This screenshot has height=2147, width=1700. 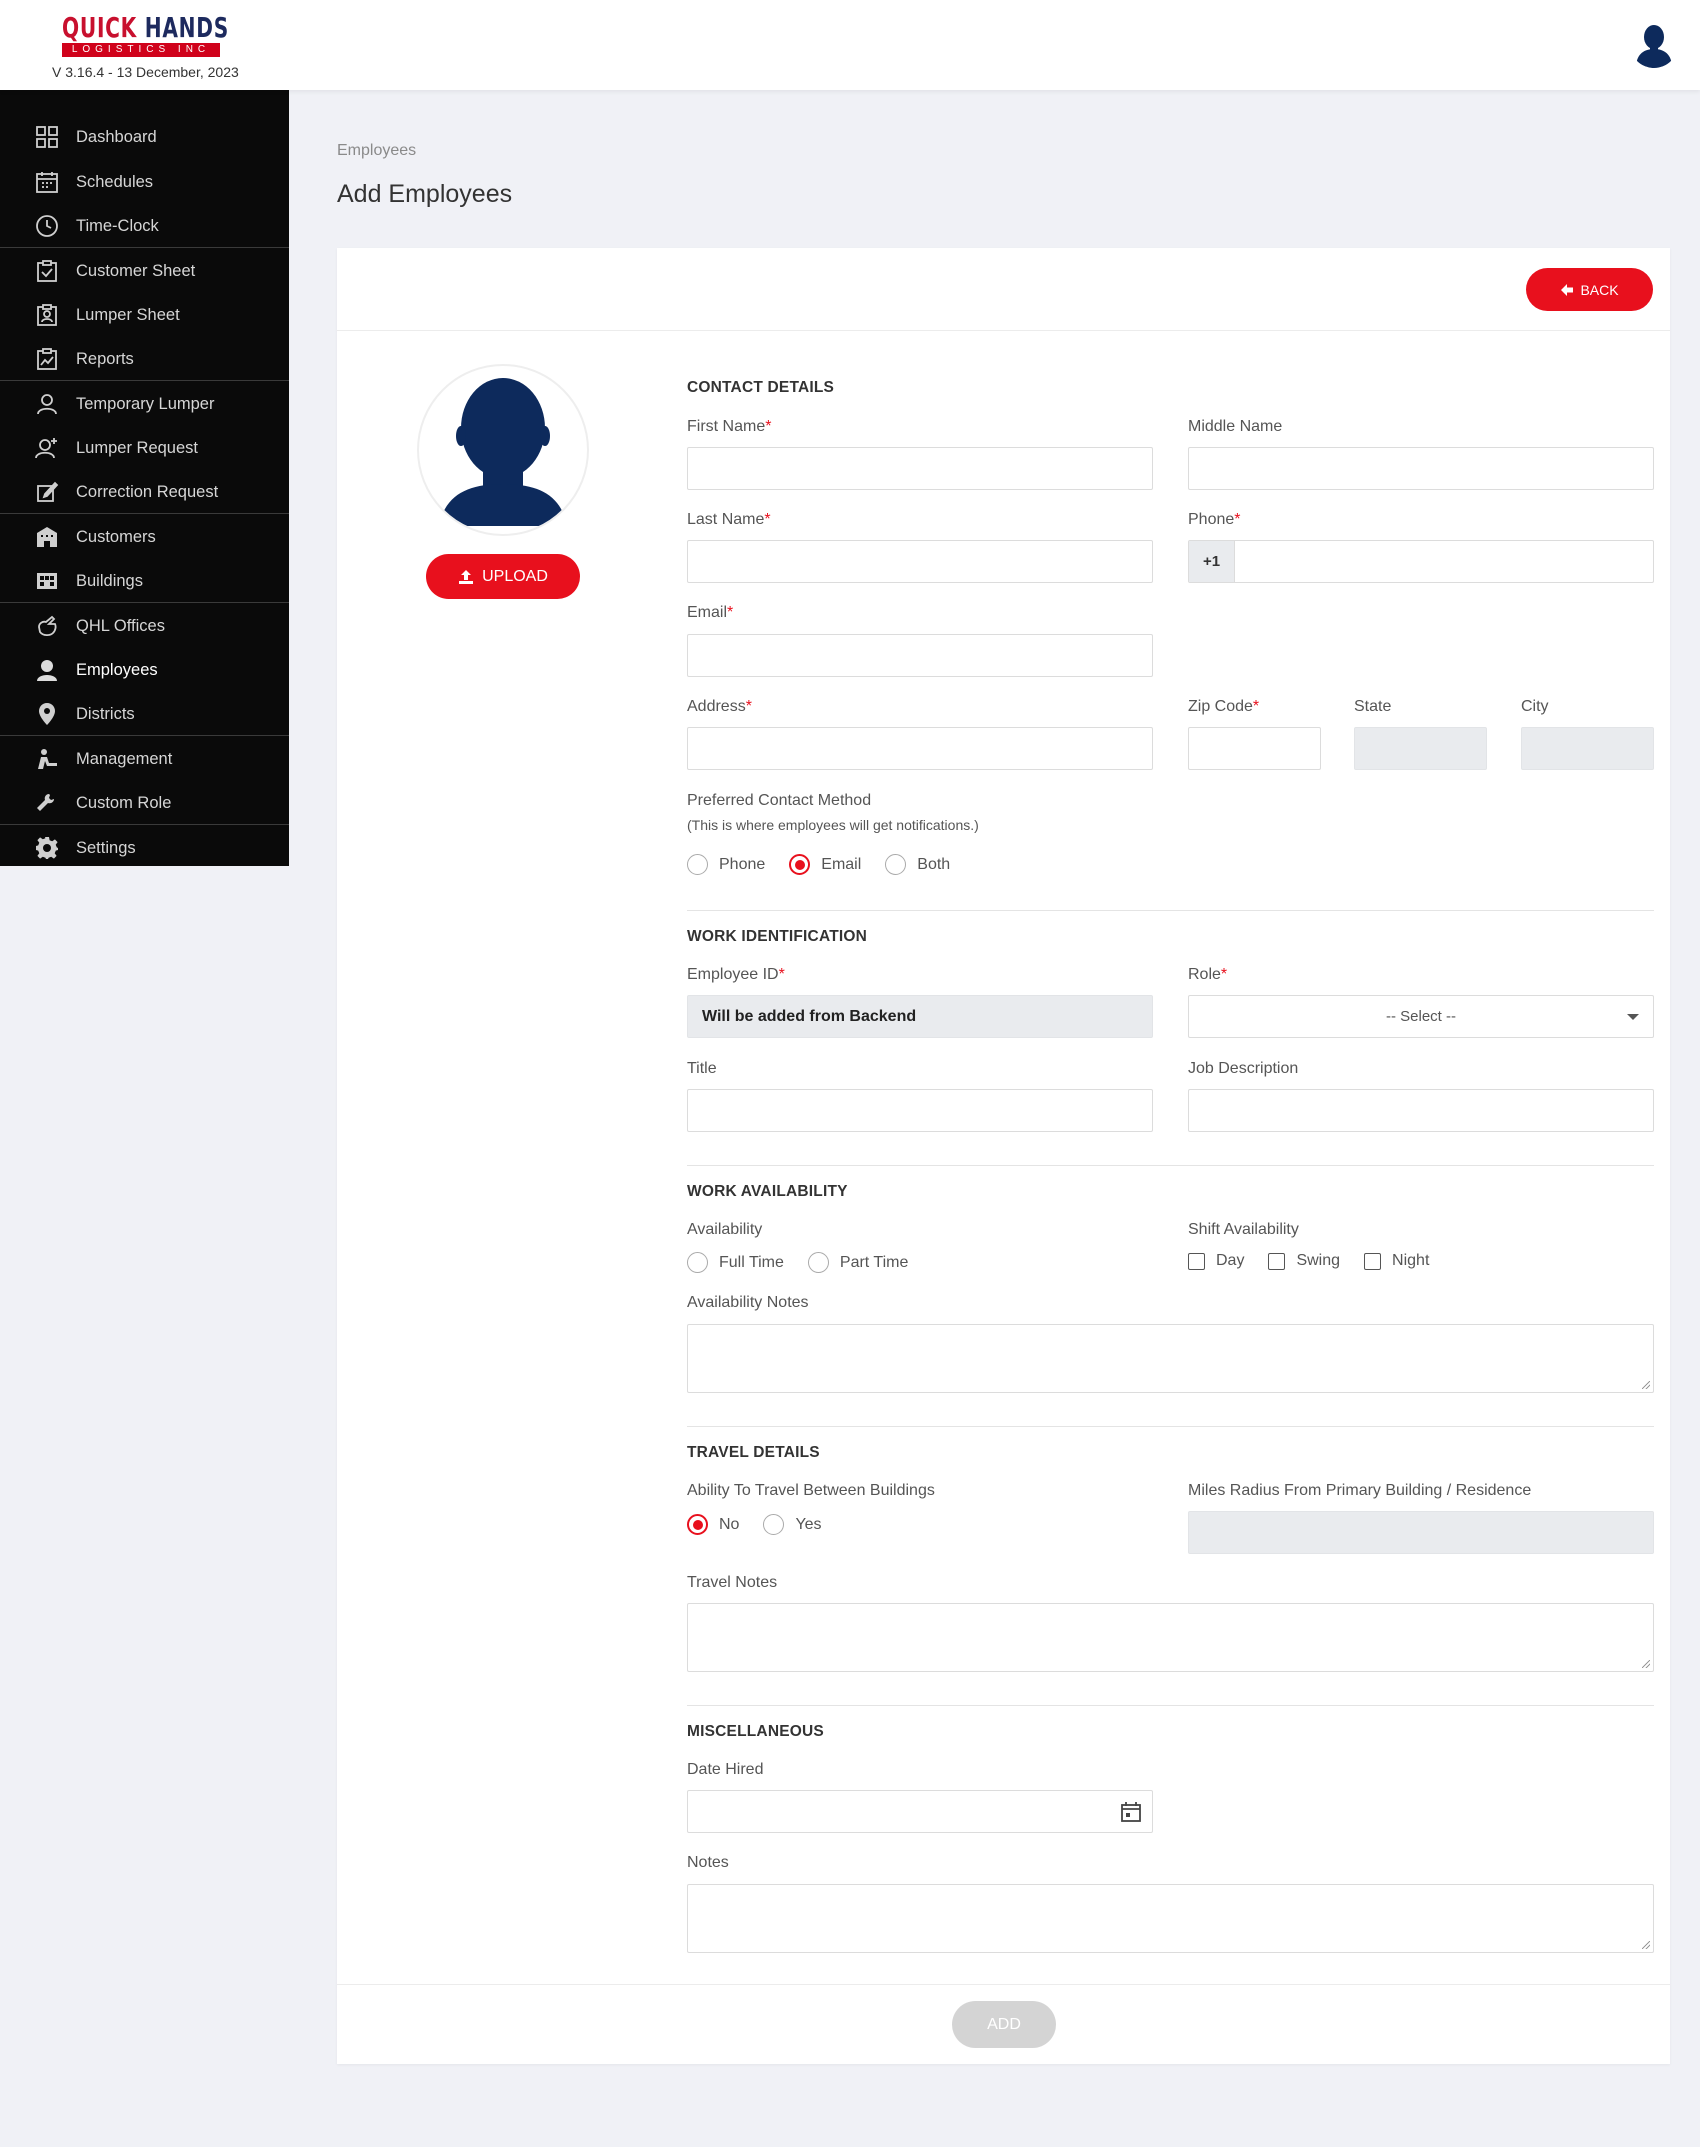 I want to click on sidebar-item-settings: Settings, so click(x=144, y=848).